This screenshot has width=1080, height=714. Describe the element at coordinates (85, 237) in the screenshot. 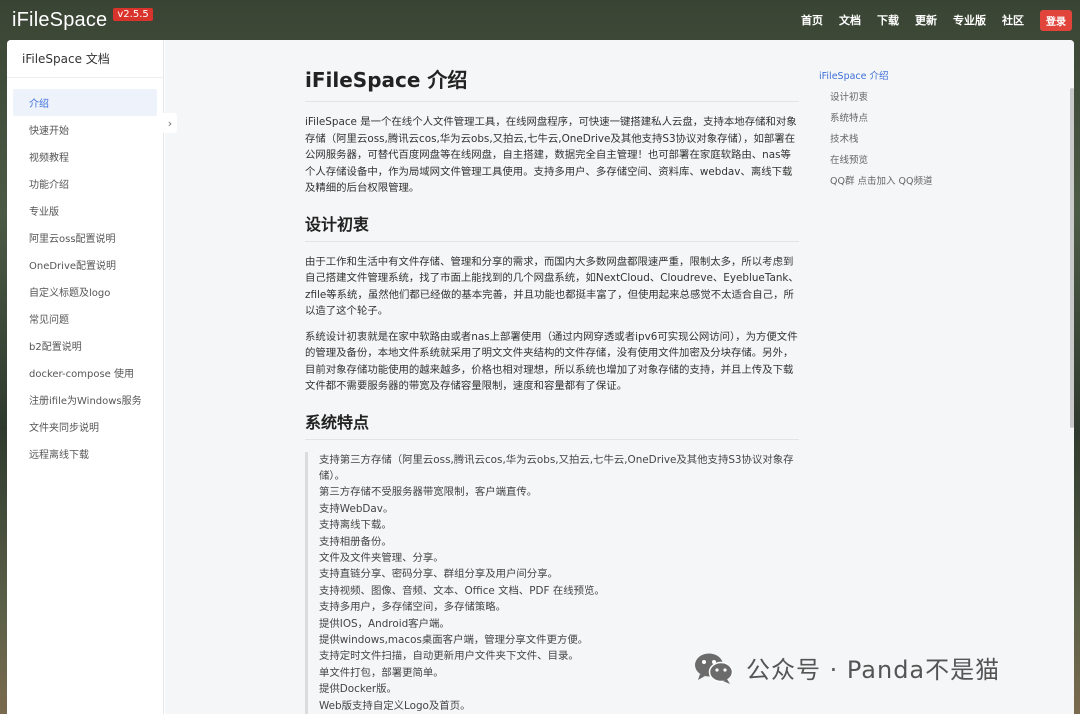

I see `sidebar-item-aliyun-oss: 阿里云oss配置说明` at that location.